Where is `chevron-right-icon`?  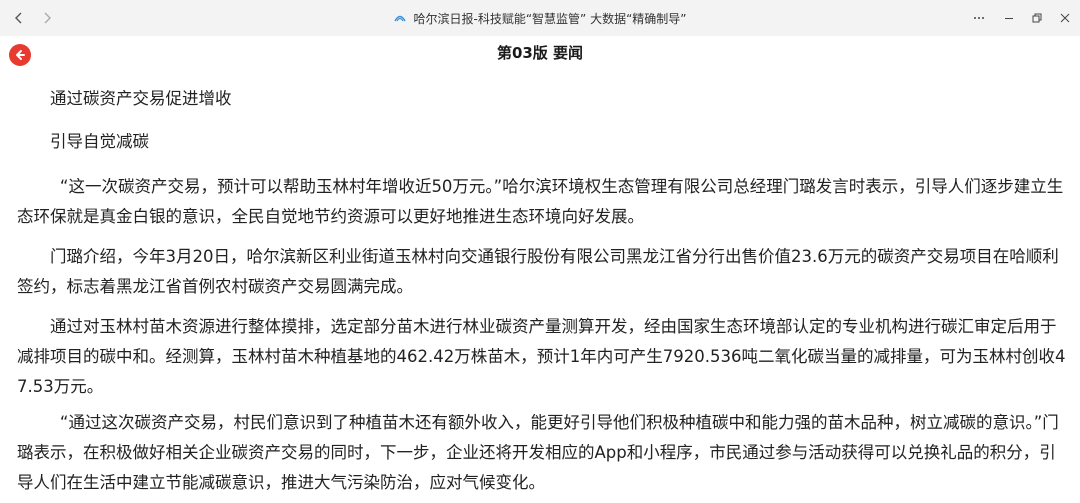 chevron-right-icon is located at coordinates (47, 18).